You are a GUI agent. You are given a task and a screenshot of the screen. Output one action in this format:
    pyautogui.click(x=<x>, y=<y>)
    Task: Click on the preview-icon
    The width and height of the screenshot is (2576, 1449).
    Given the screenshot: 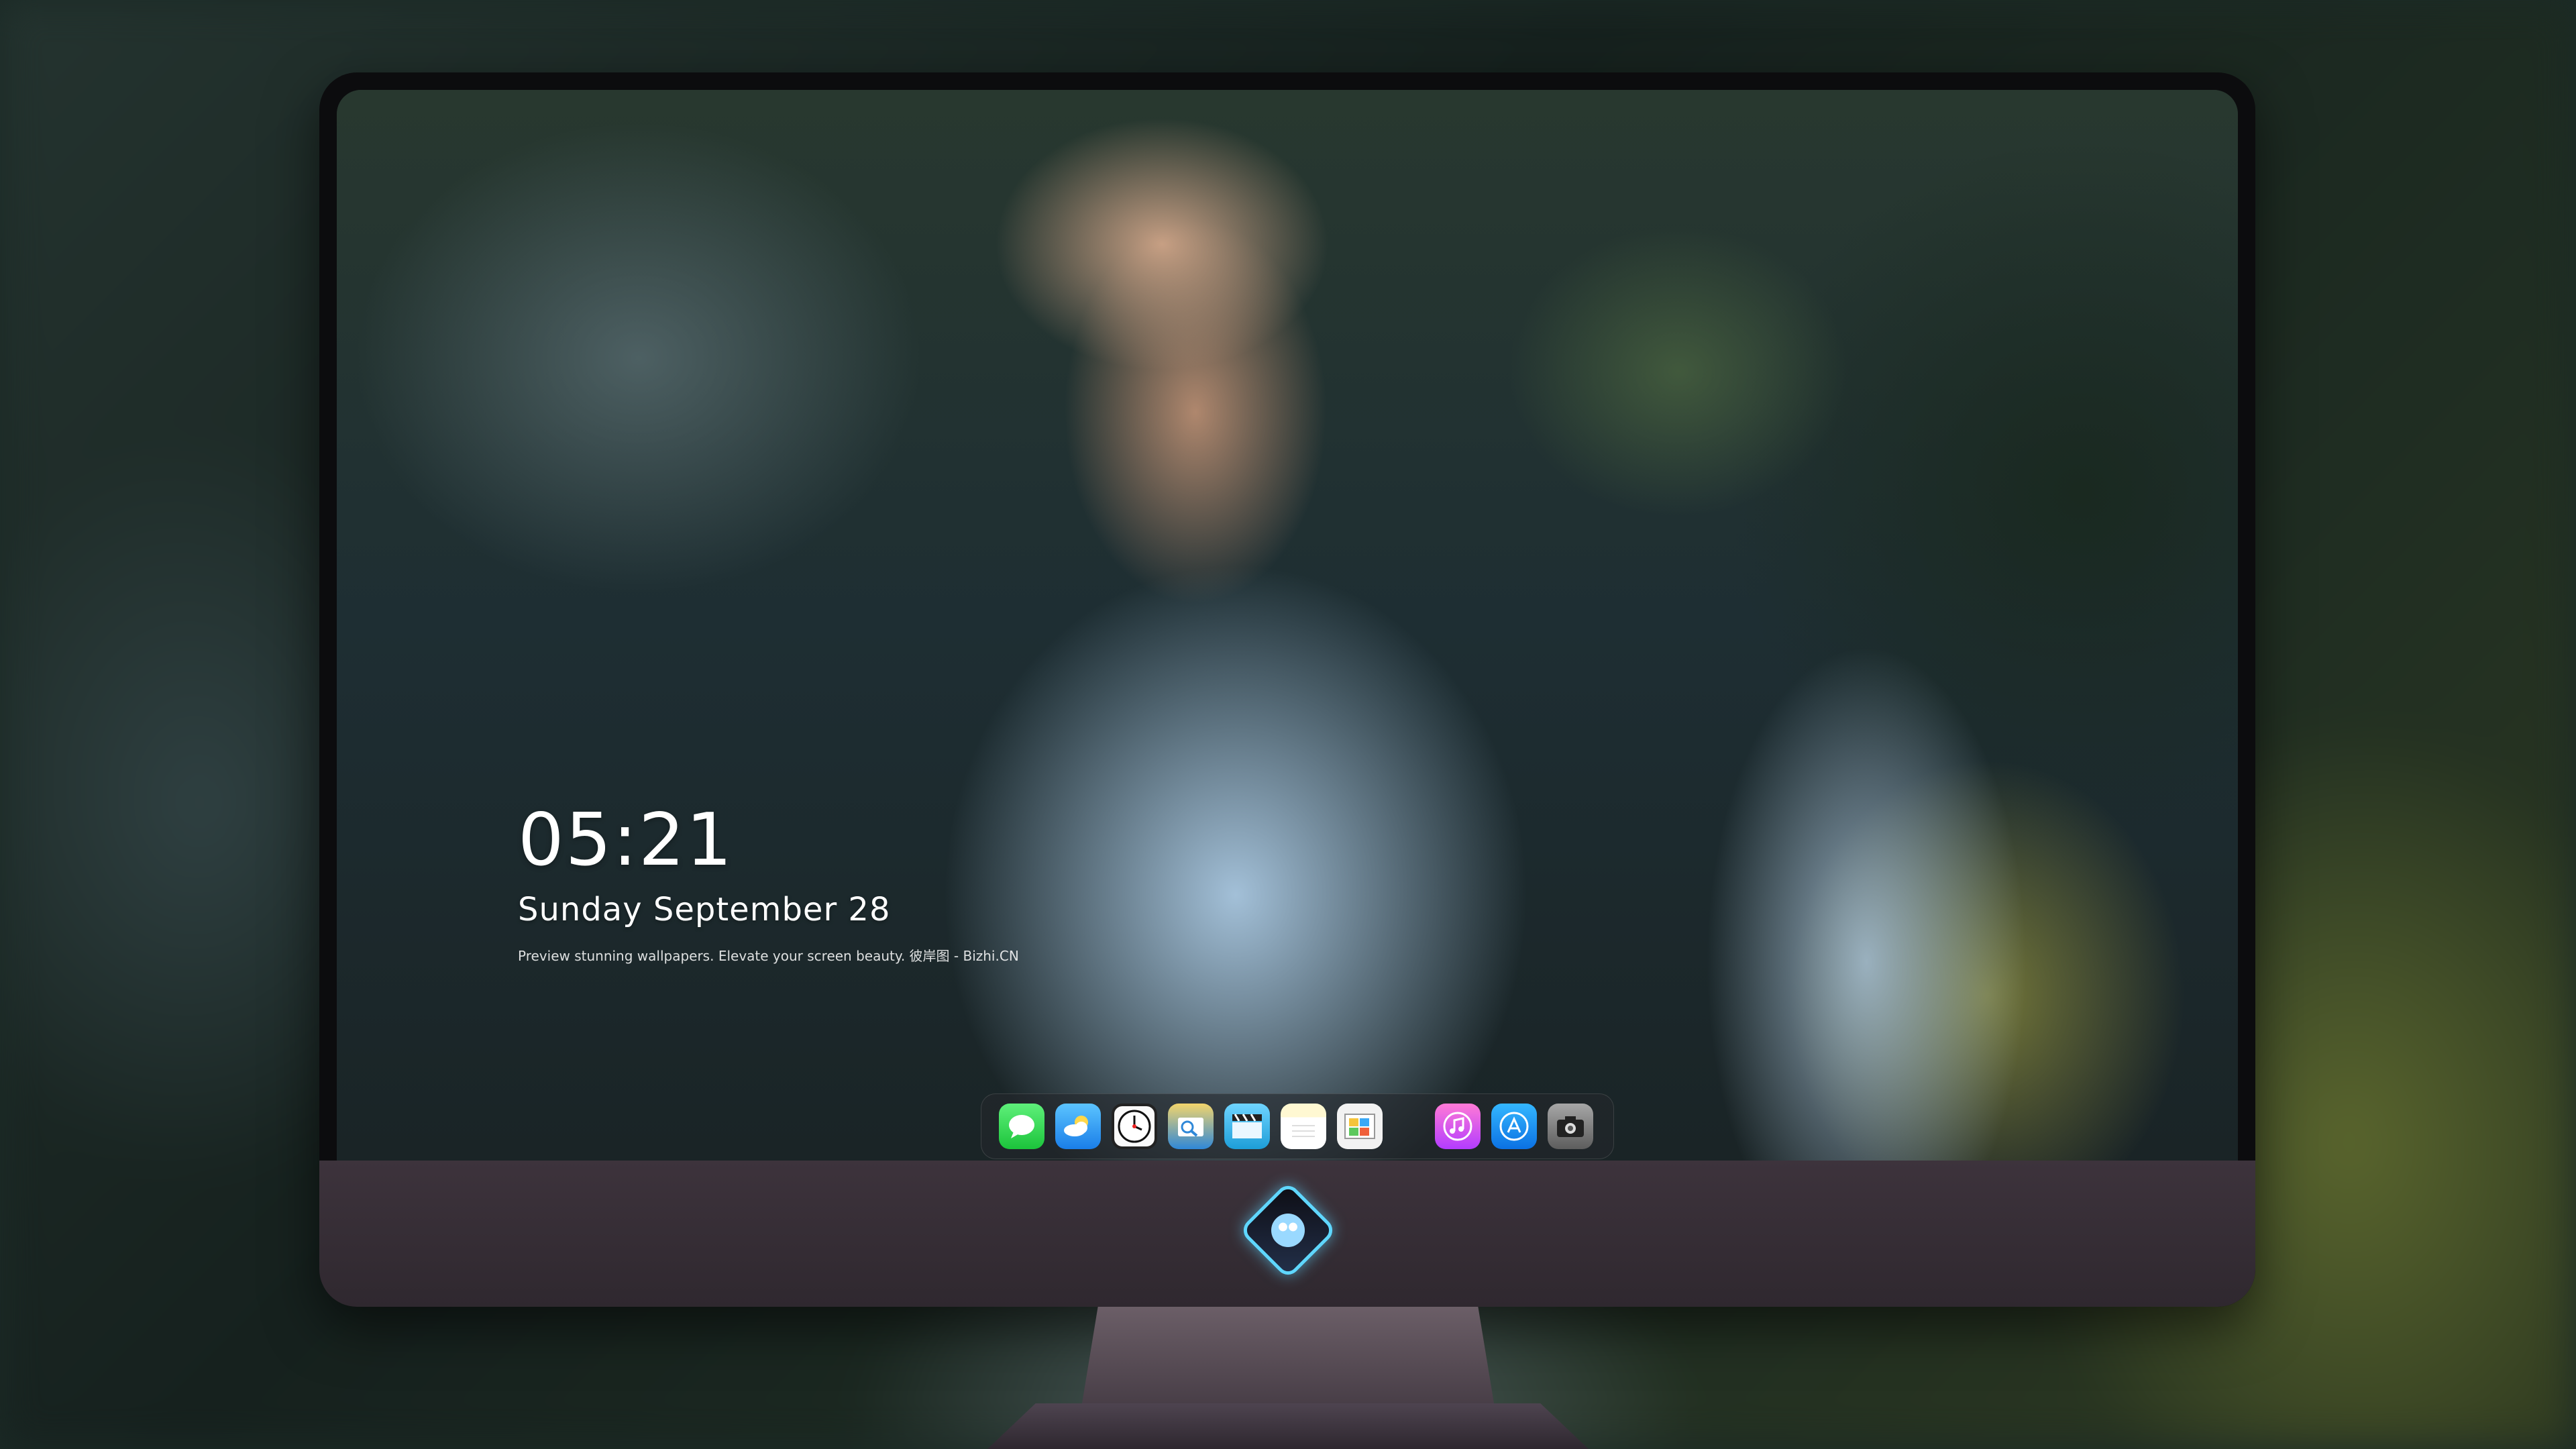 What is the action you would take?
    pyautogui.click(x=1191, y=1126)
    